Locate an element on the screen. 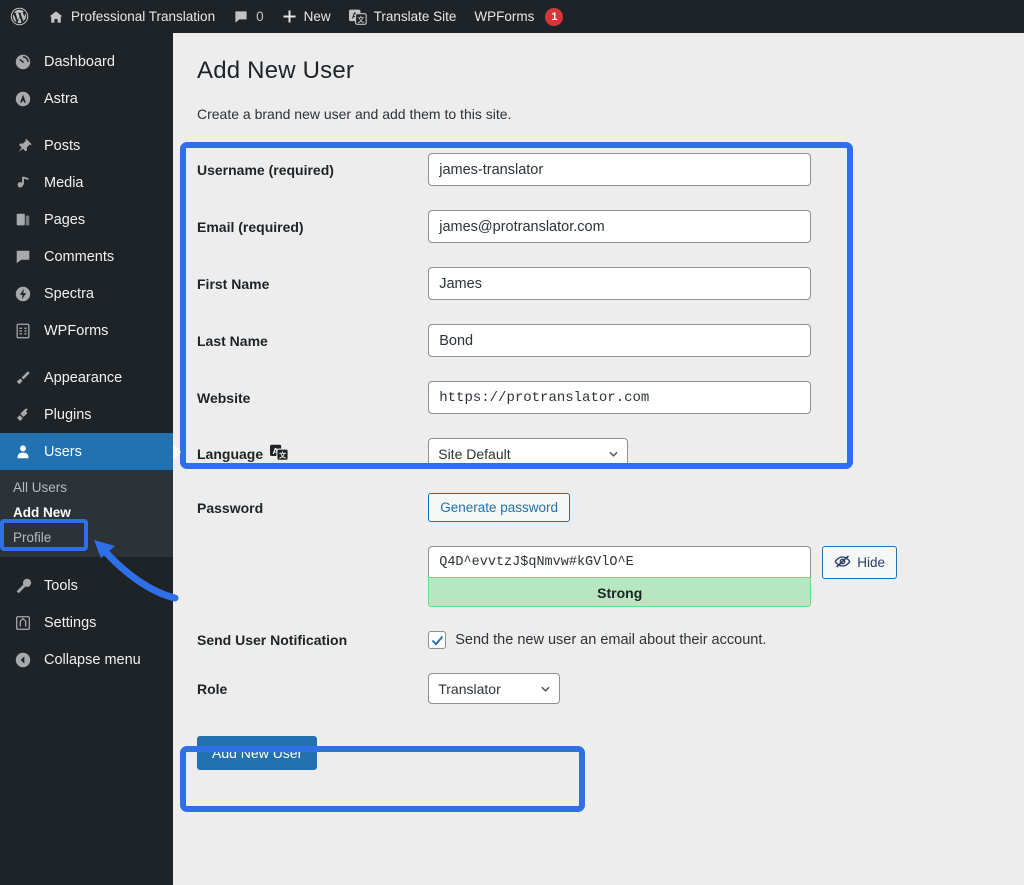 The width and height of the screenshot is (1024, 885). sidebar-item-pages: Pages is located at coordinates (86, 219).